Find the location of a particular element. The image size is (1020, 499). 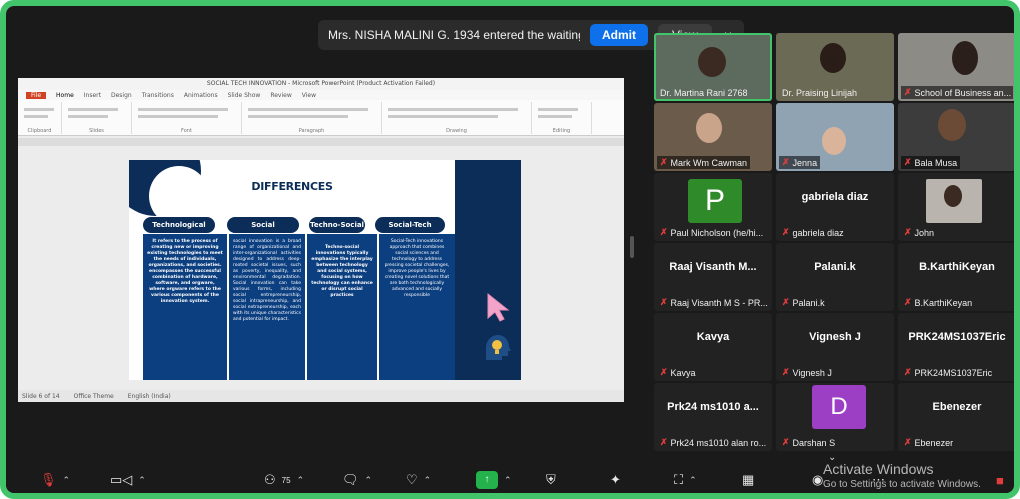

view-button-toolbar: ▦ is located at coordinates (748, 480).